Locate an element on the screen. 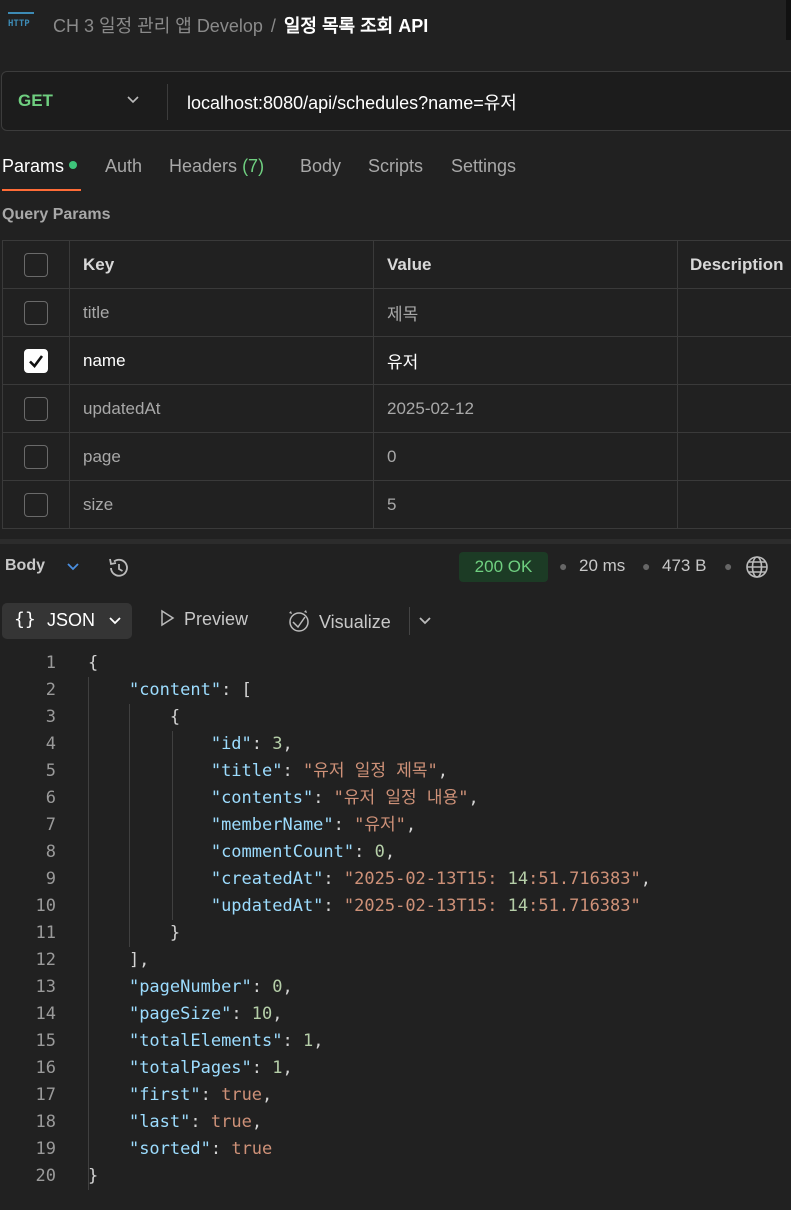  line-number: 10 is located at coordinates (45, 906).